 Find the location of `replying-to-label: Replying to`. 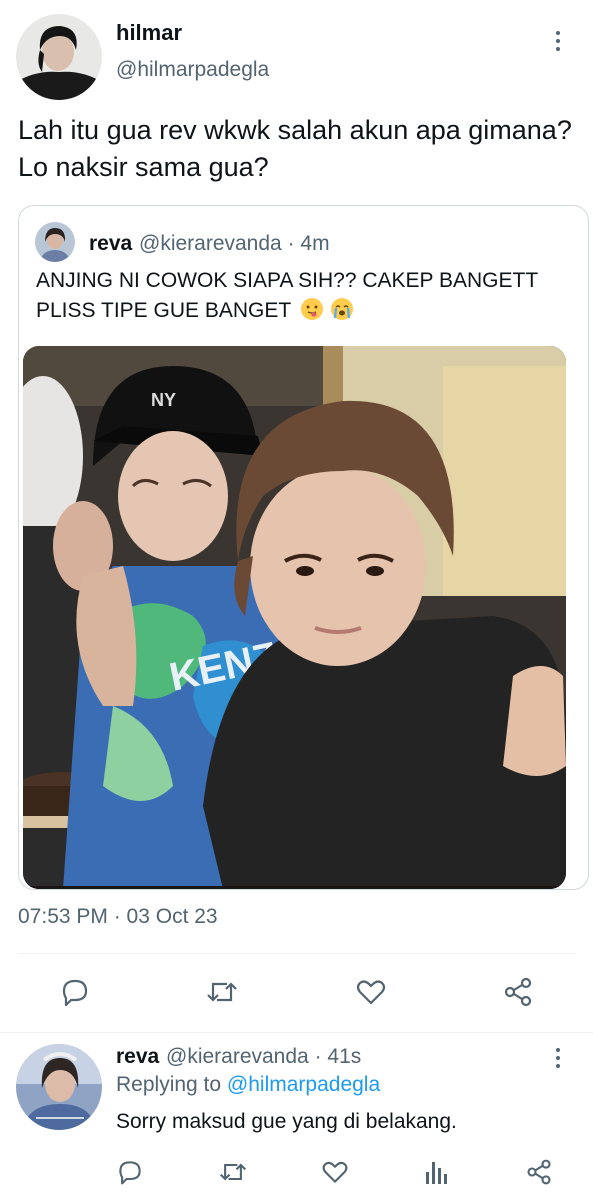

replying-to-label: Replying to is located at coordinates (169, 1084).